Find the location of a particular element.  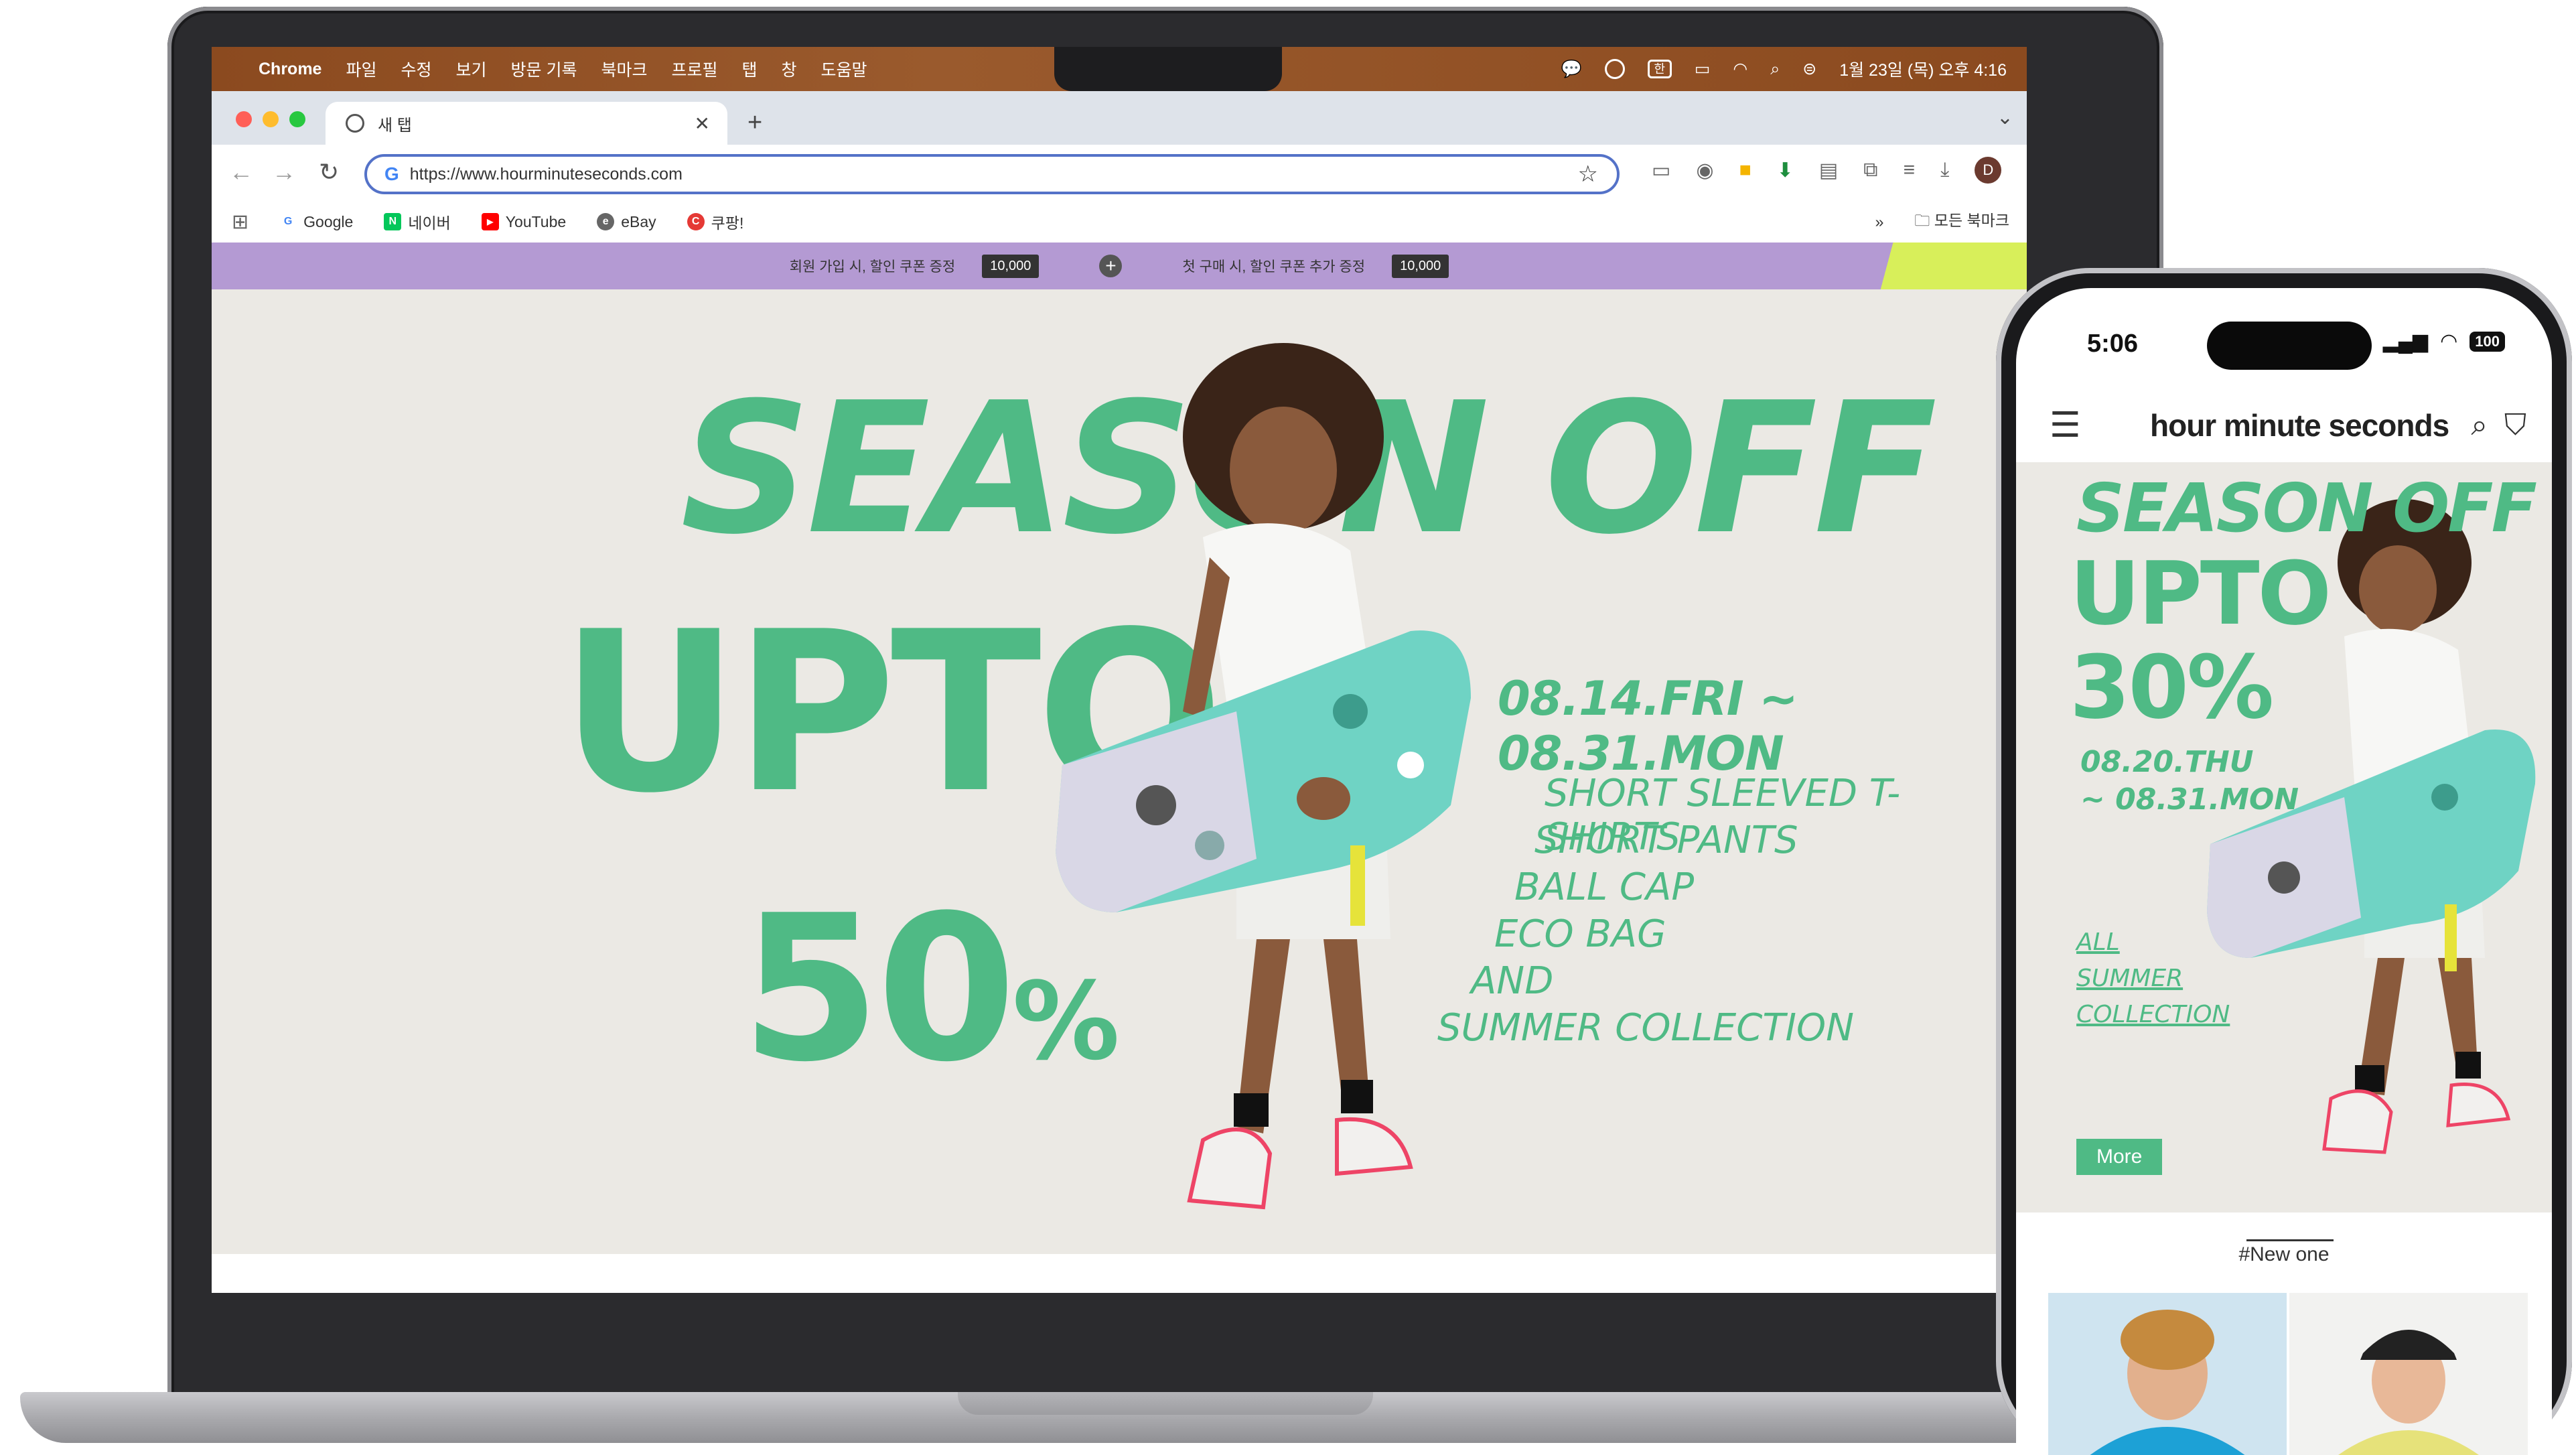

mobile-discount: 30% is located at coordinates (2172, 687).